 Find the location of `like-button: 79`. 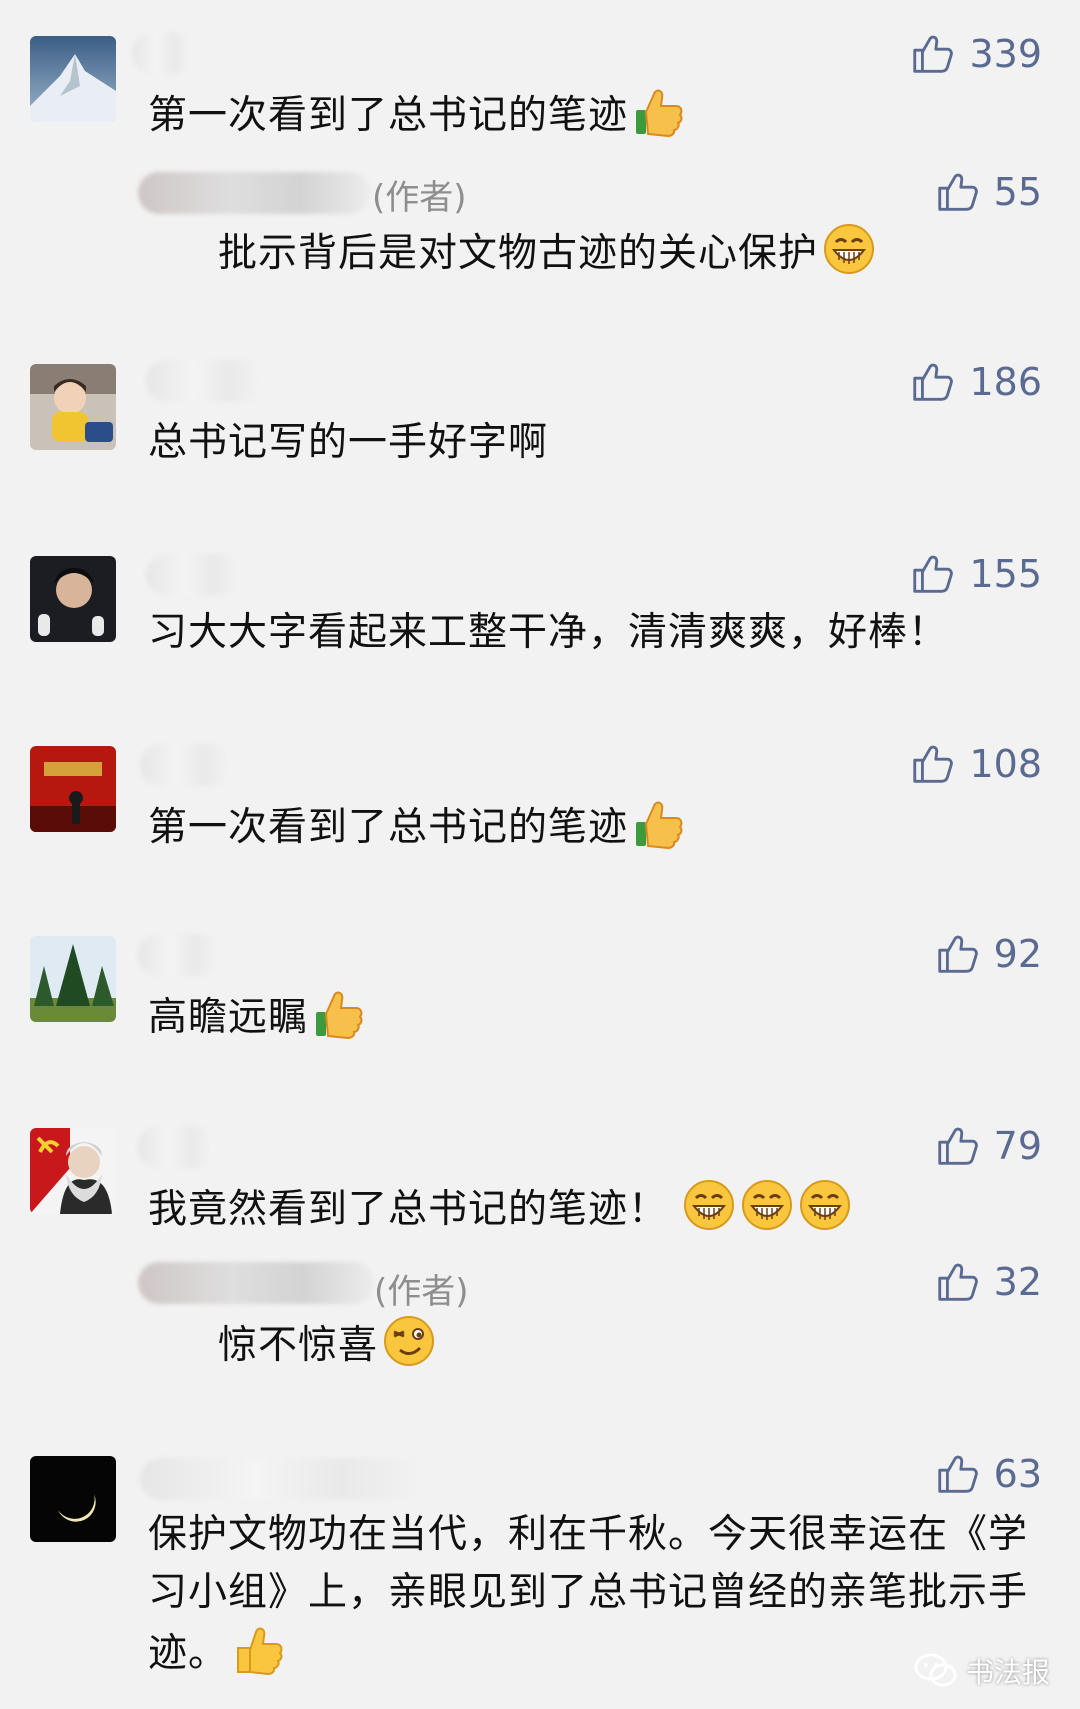

like-button: 79 is located at coordinates (988, 1146).